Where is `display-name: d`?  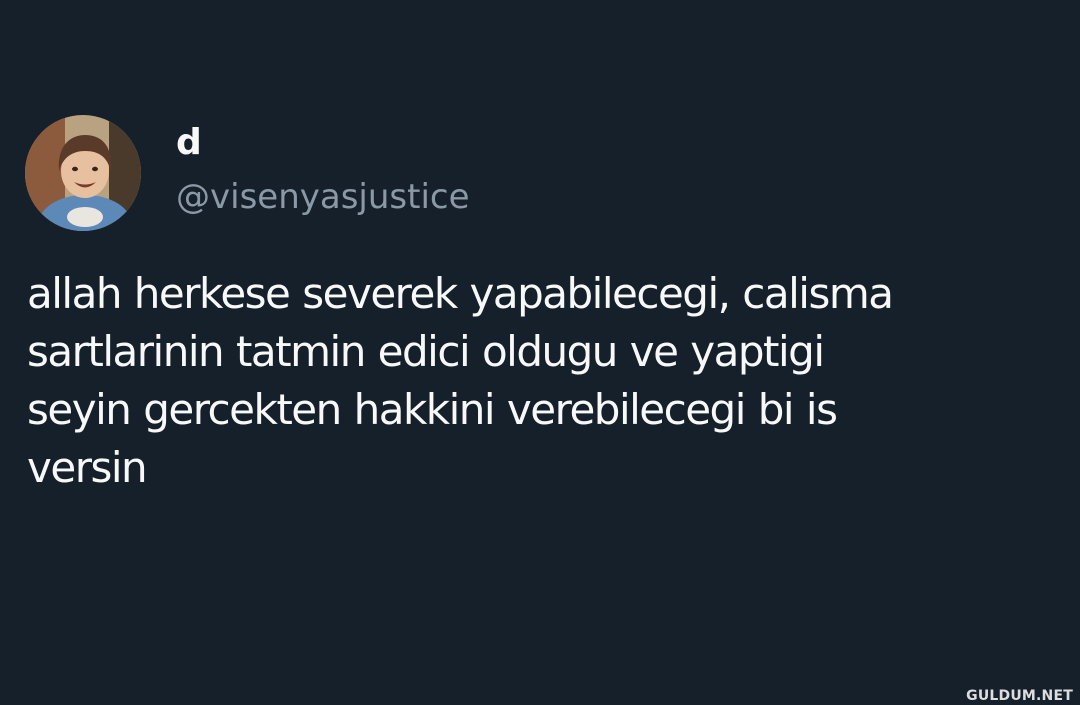
display-name: d is located at coordinates (189, 143).